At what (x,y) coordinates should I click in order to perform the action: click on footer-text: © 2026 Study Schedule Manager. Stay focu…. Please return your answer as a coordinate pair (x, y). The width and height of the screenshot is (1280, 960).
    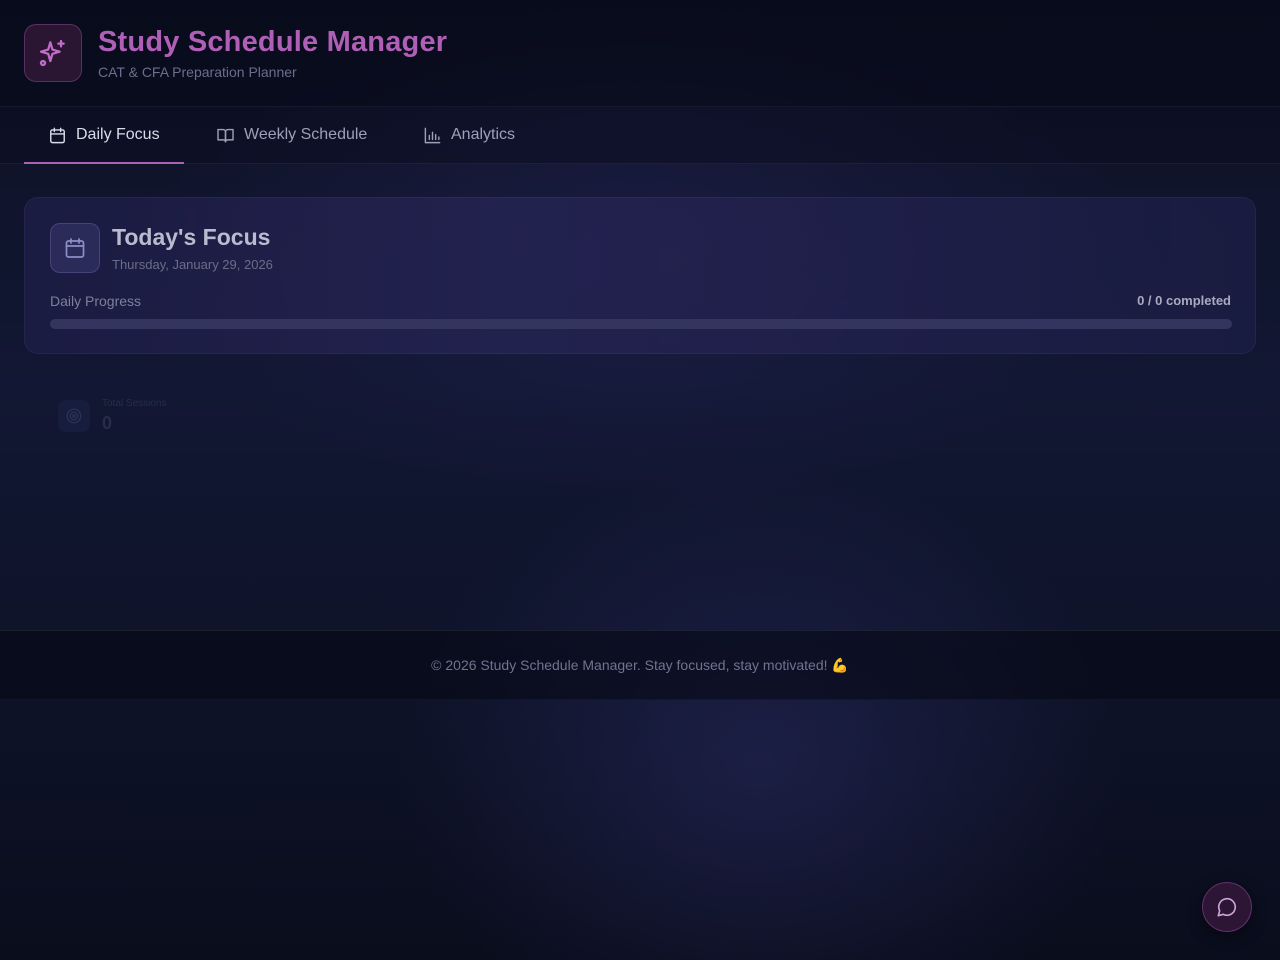
    Looking at the image, I should click on (640, 664).